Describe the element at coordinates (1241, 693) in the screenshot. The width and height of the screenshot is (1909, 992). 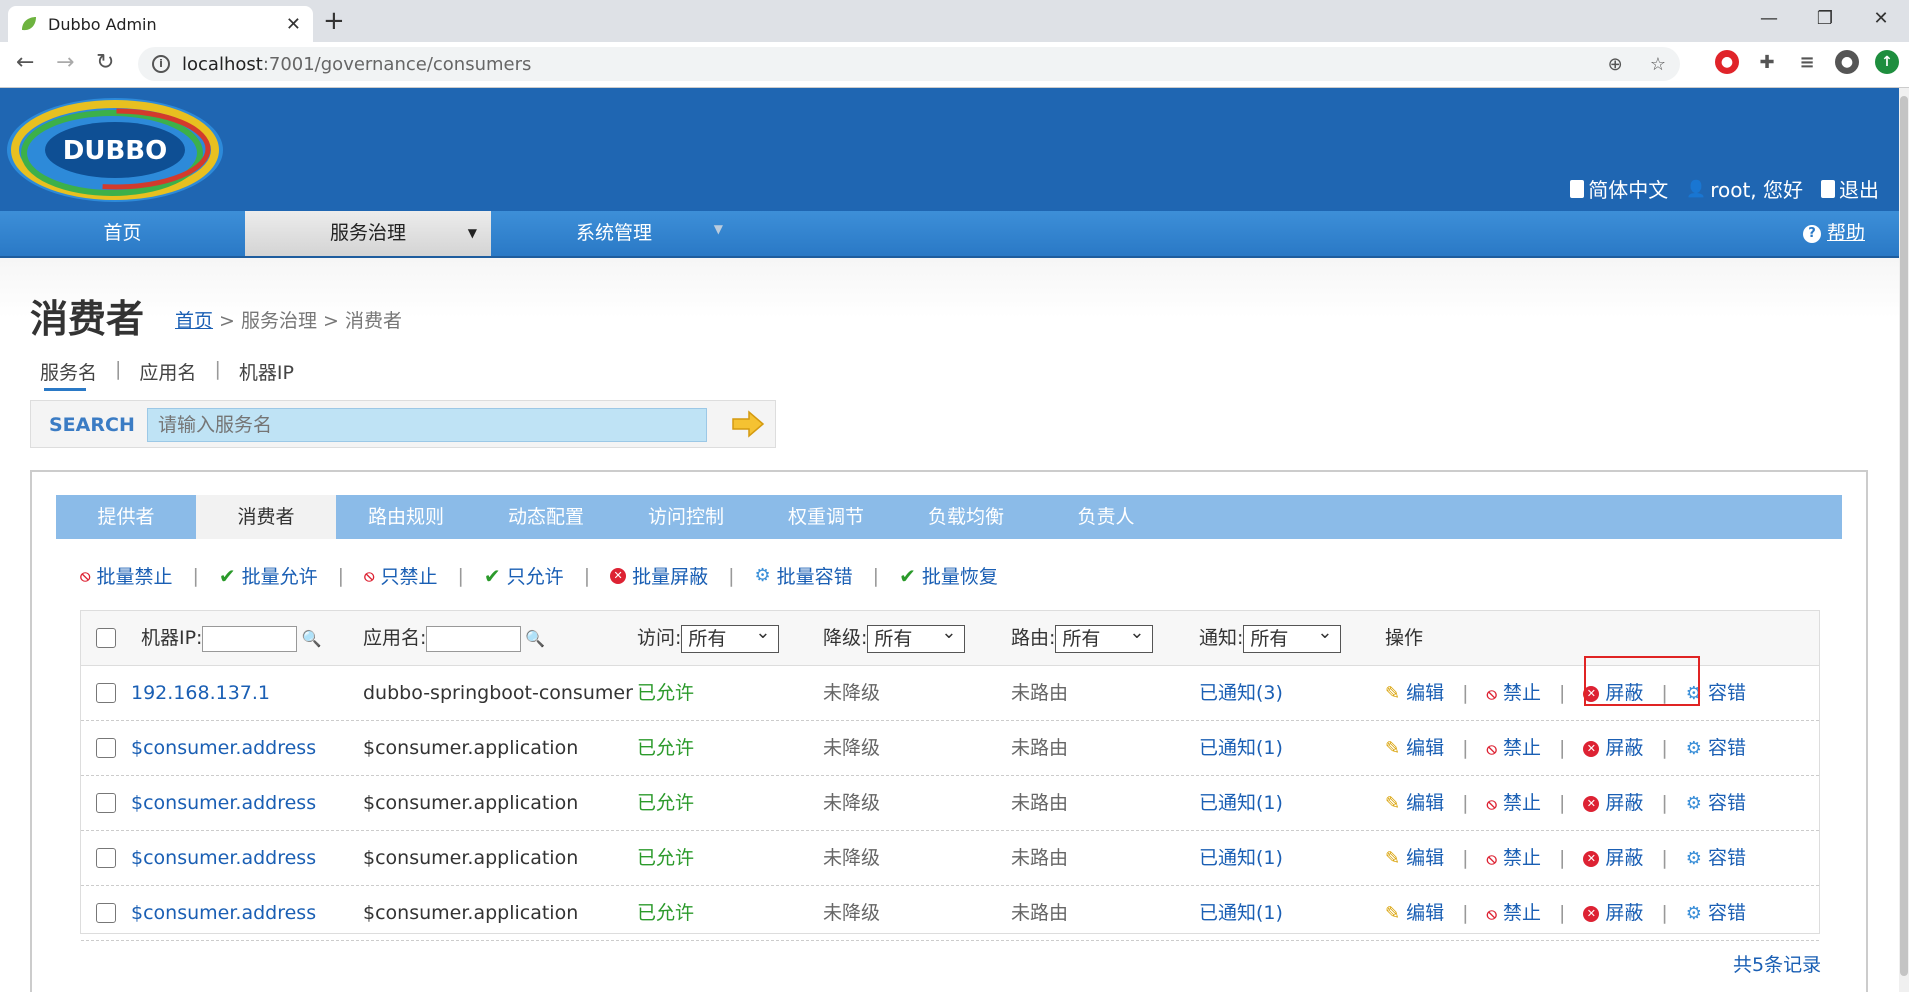
I see `row-notify-link: 已通知(3)` at that location.